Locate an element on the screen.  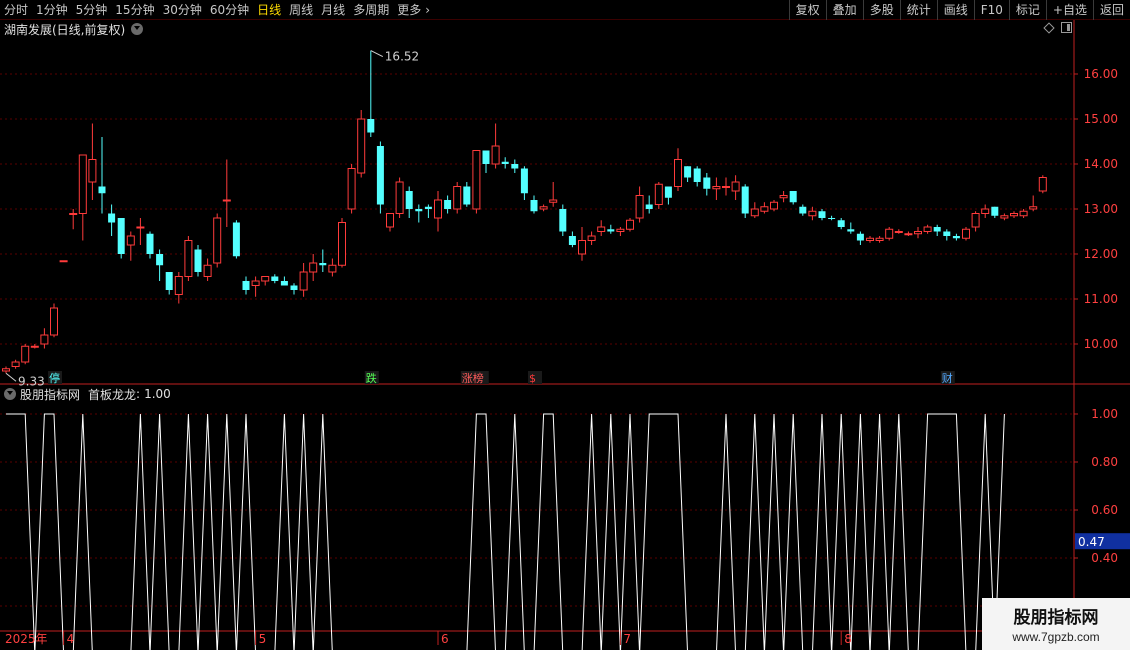
x-axis-label: 7 is located at coordinates (627, 639).